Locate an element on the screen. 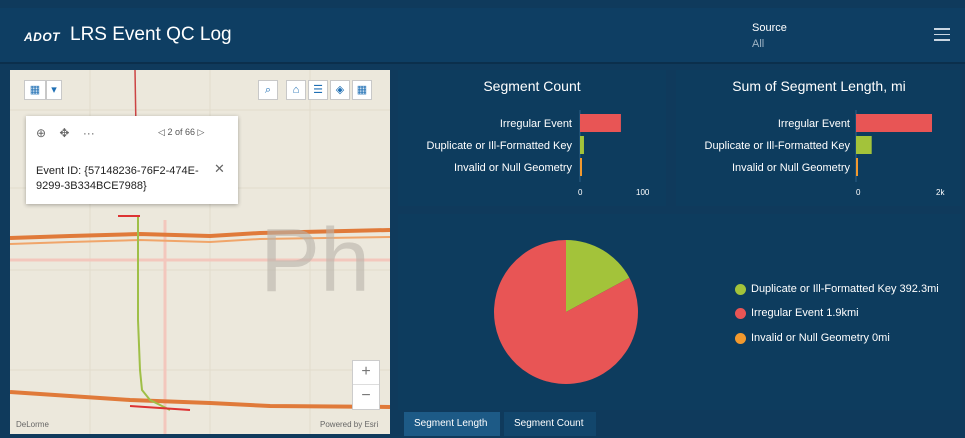 The height and width of the screenshot is (438, 965). layers-icon: ◈ is located at coordinates (340, 90).